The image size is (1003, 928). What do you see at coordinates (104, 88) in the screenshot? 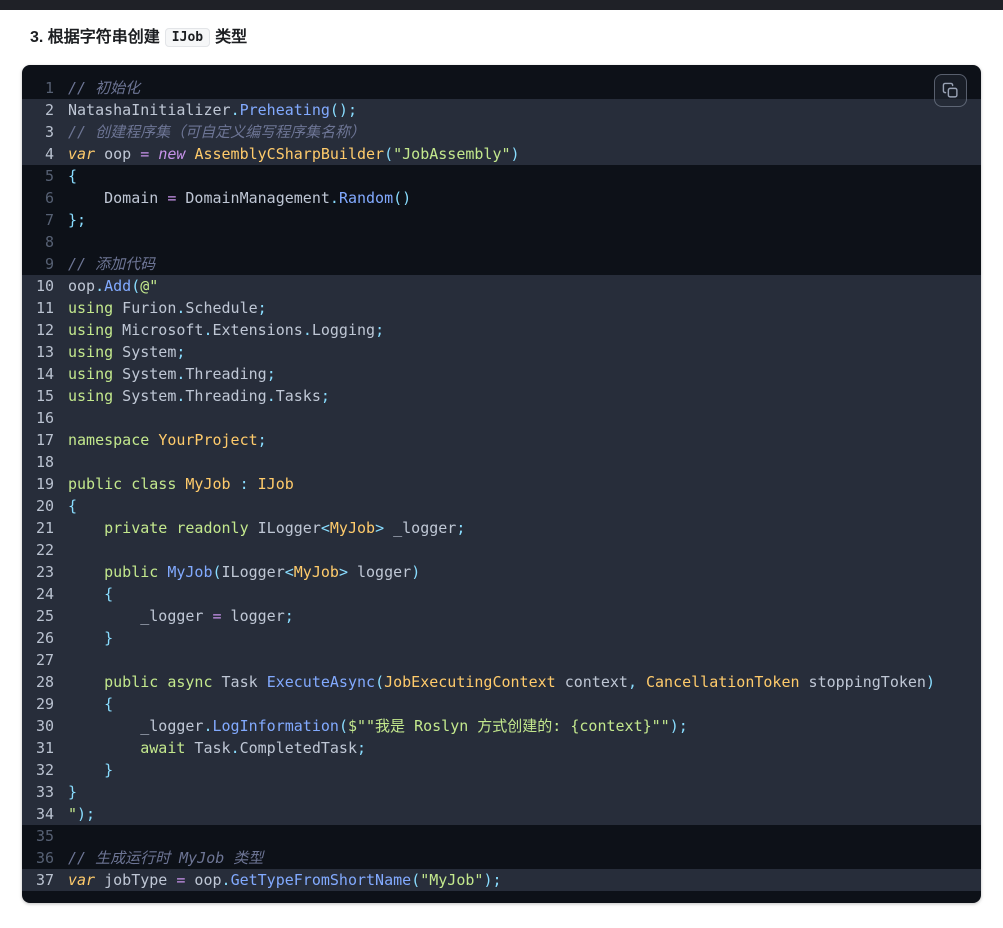
I see `code-line-text: // 初始化` at bounding box center [104, 88].